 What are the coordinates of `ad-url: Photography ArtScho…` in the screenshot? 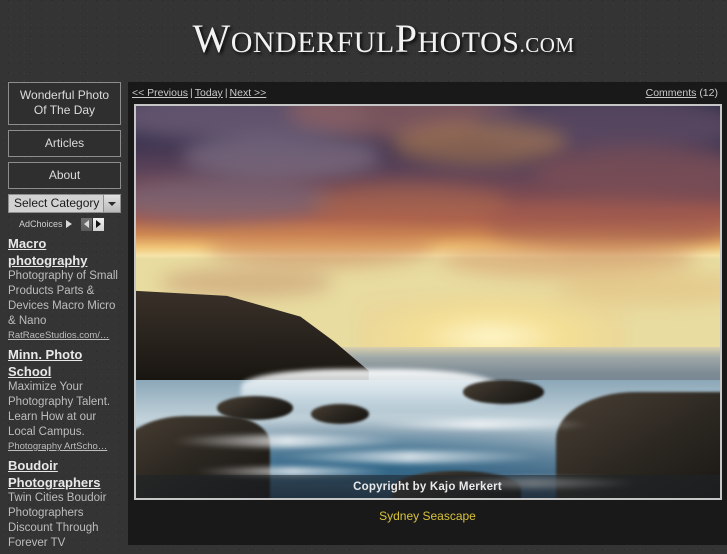 It's located at (64, 447).